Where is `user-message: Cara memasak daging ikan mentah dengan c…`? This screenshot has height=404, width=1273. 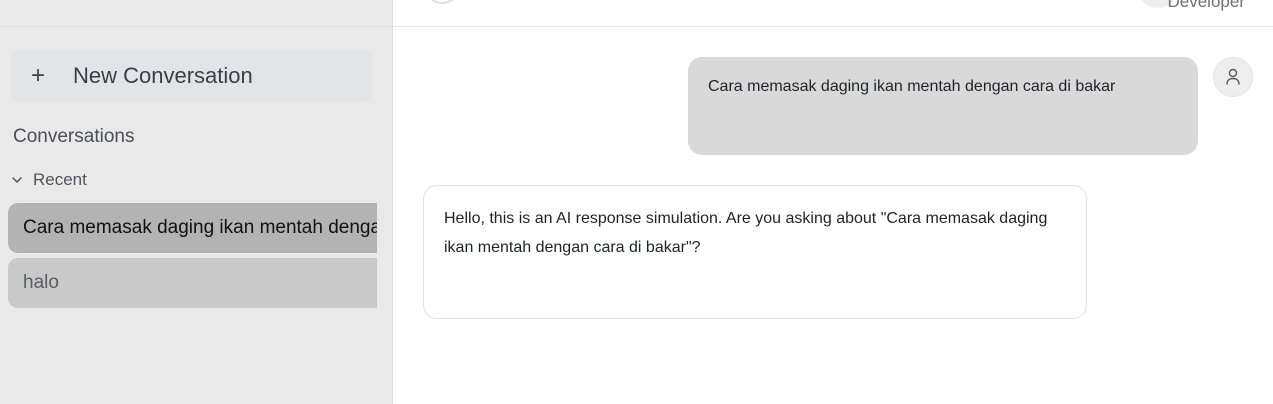 user-message: Cara memasak daging ikan mentah dengan c… is located at coordinates (943, 106).